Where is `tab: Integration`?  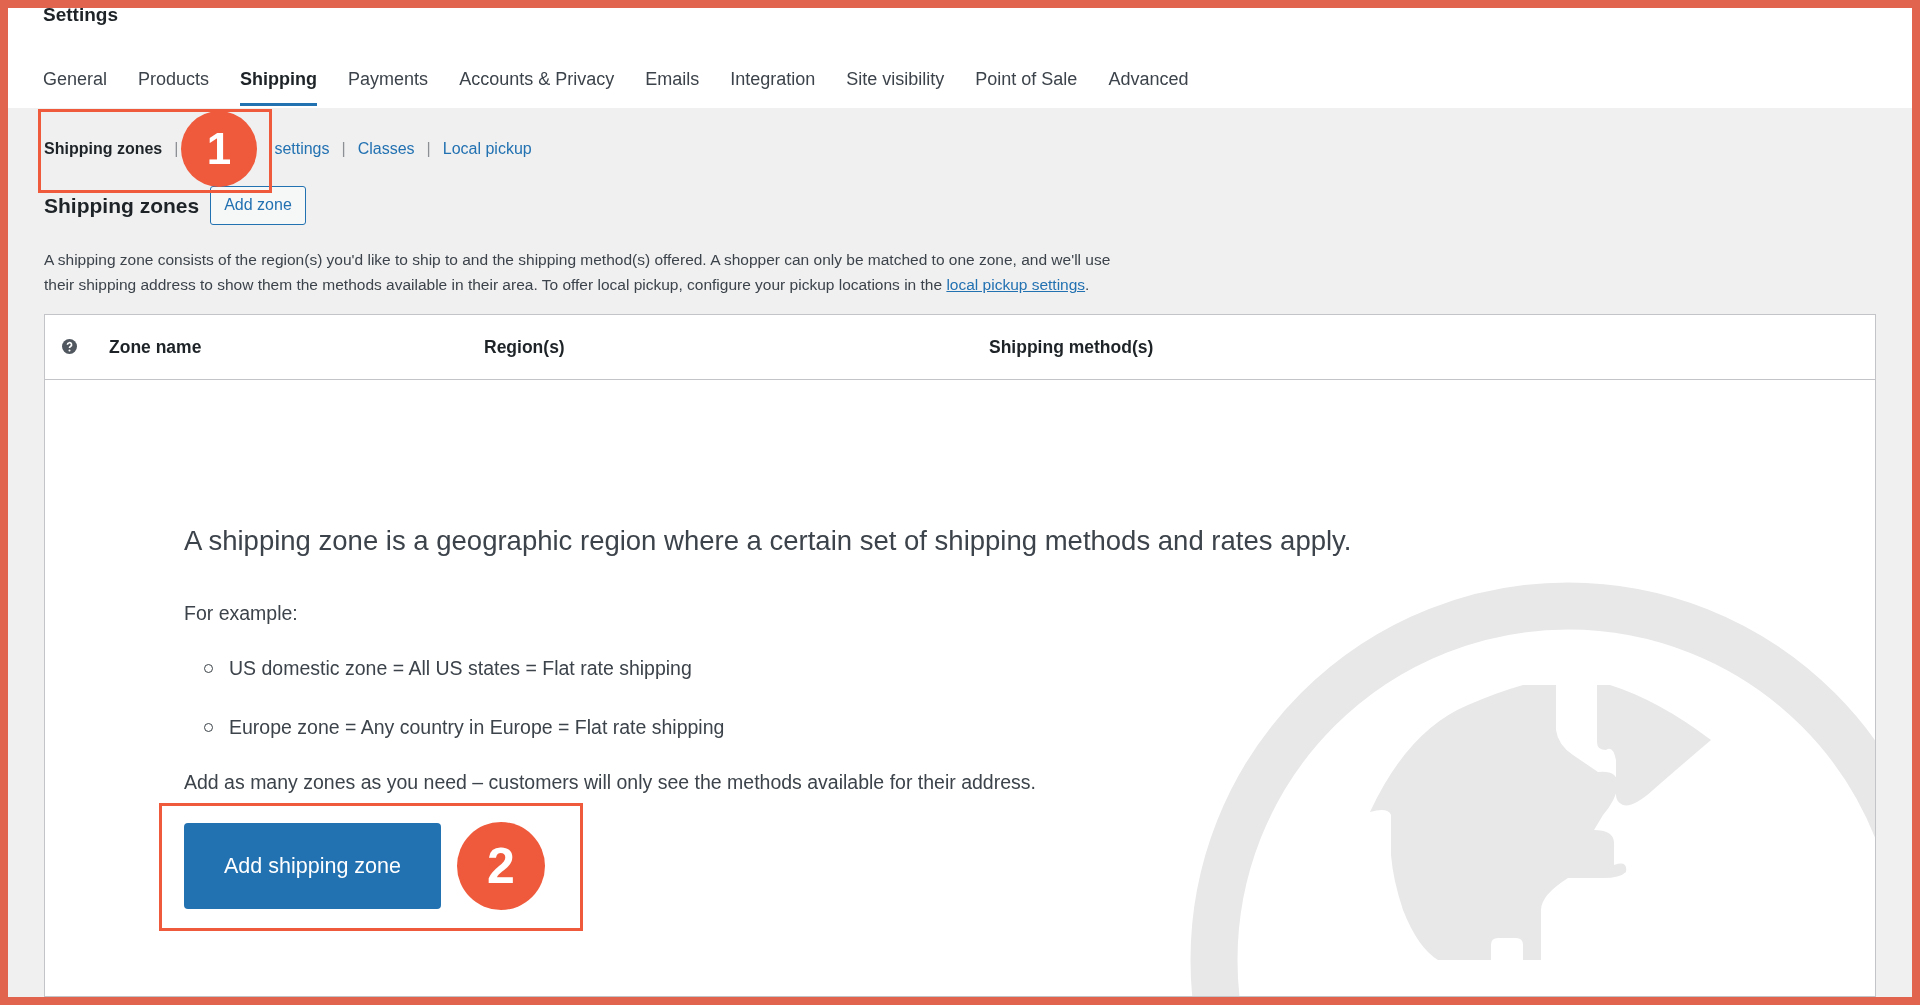 tab: Integration is located at coordinates (773, 85).